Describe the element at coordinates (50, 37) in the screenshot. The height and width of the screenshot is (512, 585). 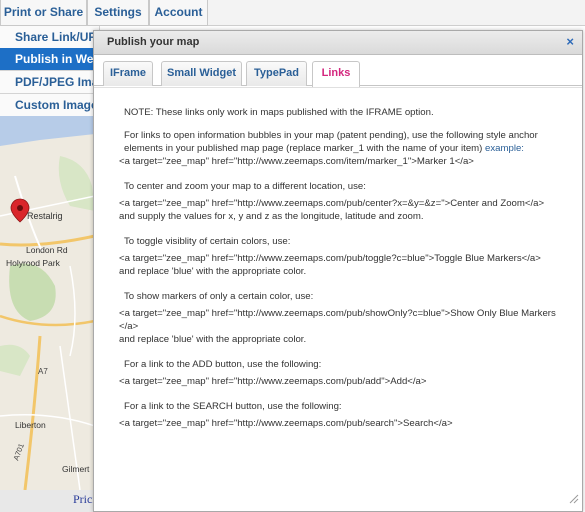
I see `menu-item-share-link: Share Link/URL` at that location.